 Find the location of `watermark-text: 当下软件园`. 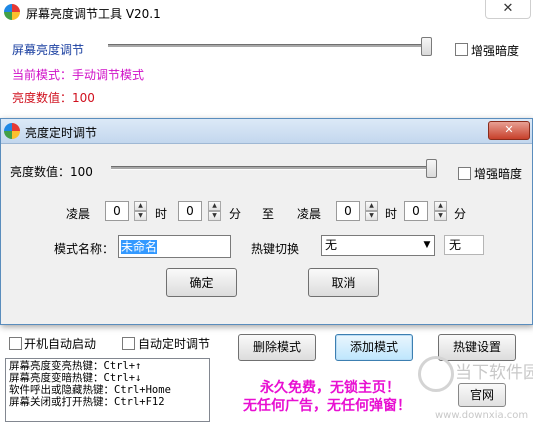

watermark-text: 当下软件园 is located at coordinates (494, 373).